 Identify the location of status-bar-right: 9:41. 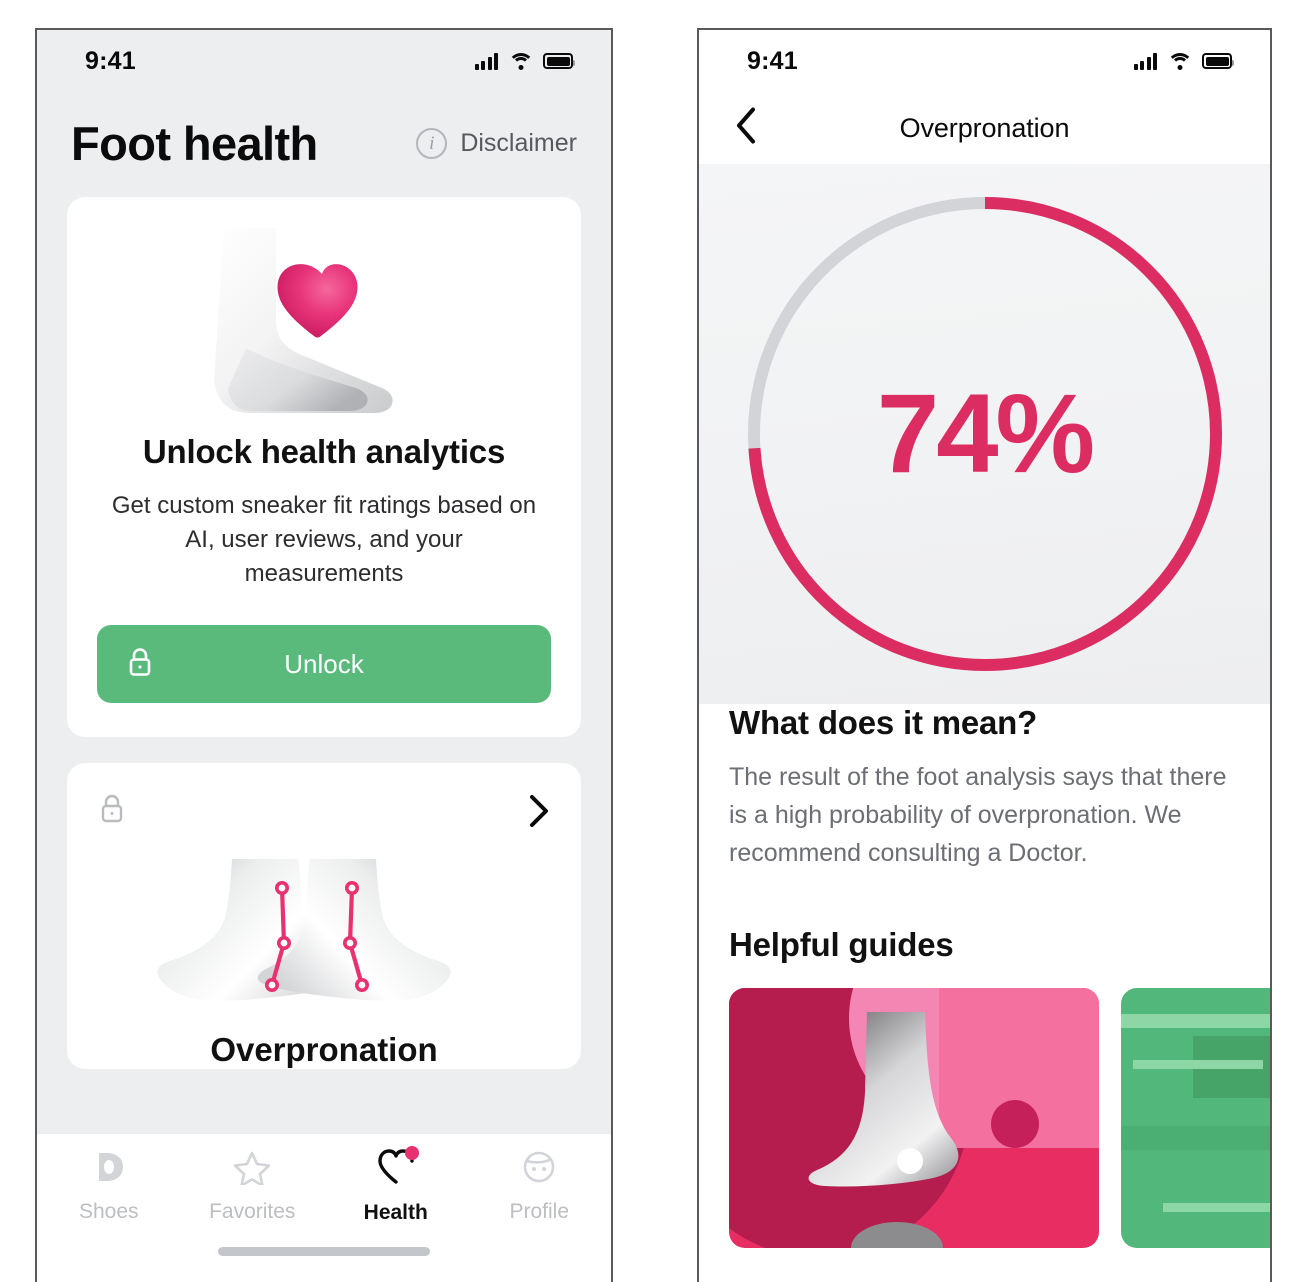
(984, 61).